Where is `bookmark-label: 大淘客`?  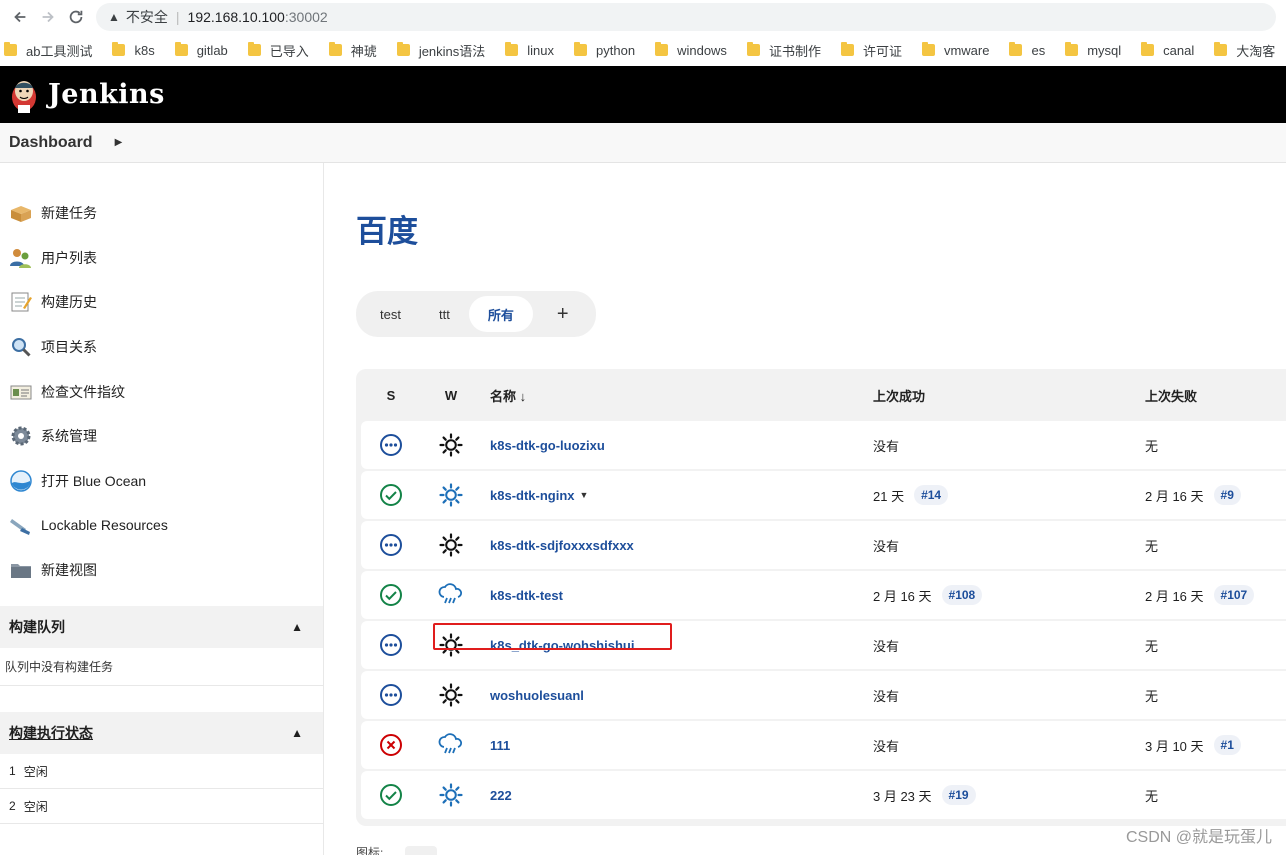
bookmark-label: 大淘客 is located at coordinates (1256, 51).